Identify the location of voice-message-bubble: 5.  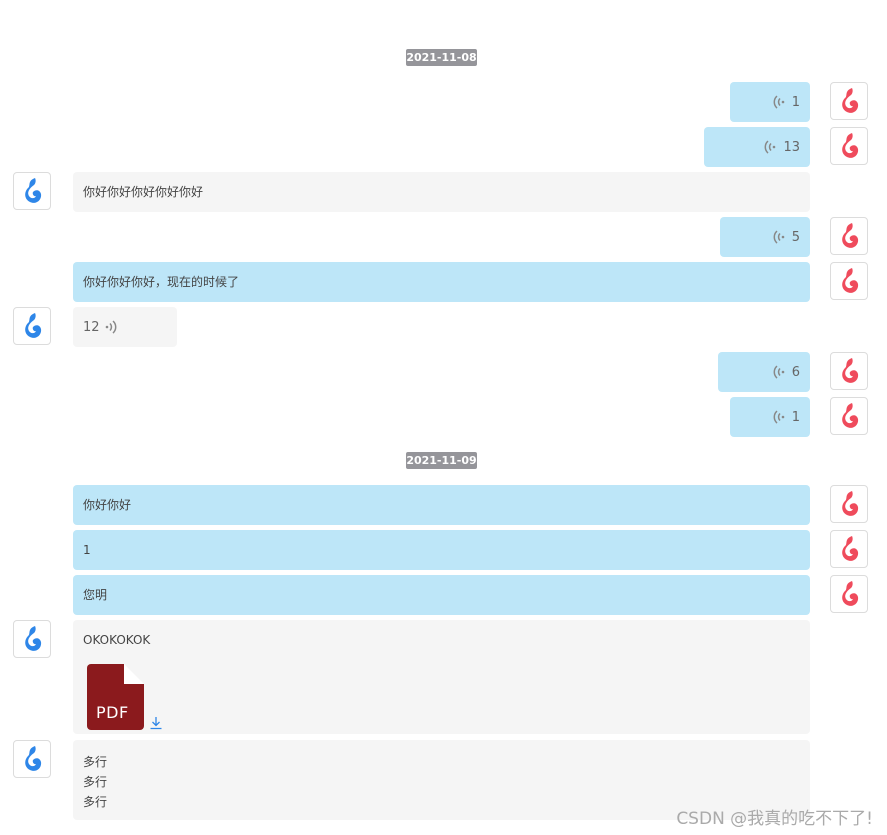
(765, 237).